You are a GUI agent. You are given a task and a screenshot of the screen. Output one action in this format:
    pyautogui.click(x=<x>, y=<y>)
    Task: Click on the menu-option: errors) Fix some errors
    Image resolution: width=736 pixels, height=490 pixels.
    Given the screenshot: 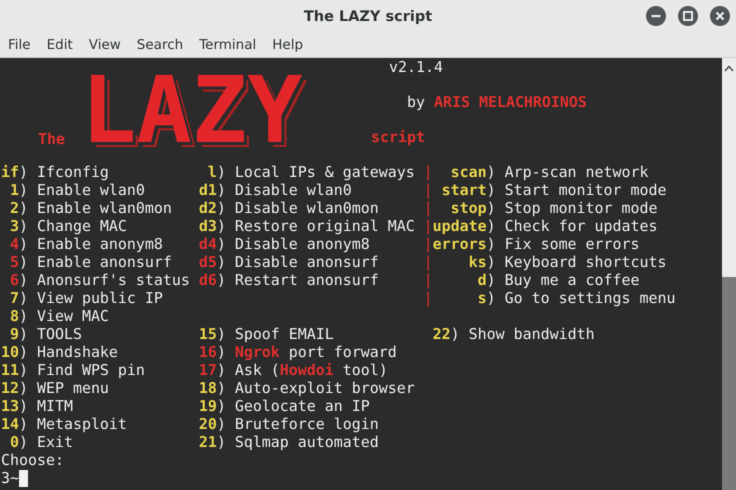 What is the action you would take?
    pyautogui.click(x=536, y=244)
    